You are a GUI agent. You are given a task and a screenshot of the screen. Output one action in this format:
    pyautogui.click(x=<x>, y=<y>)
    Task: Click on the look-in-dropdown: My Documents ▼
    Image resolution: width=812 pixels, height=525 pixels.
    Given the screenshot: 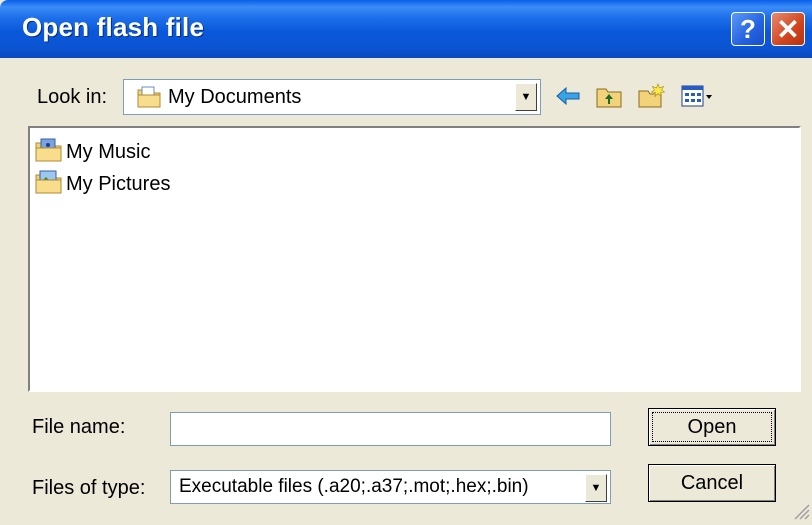 What is the action you would take?
    pyautogui.click(x=332, y=97)
    